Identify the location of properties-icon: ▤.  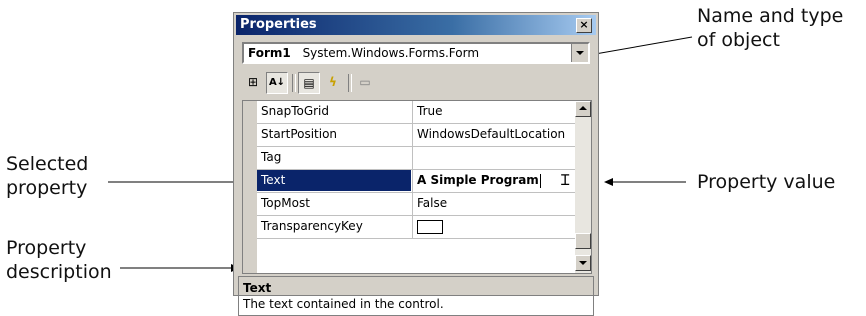
(309, 83).